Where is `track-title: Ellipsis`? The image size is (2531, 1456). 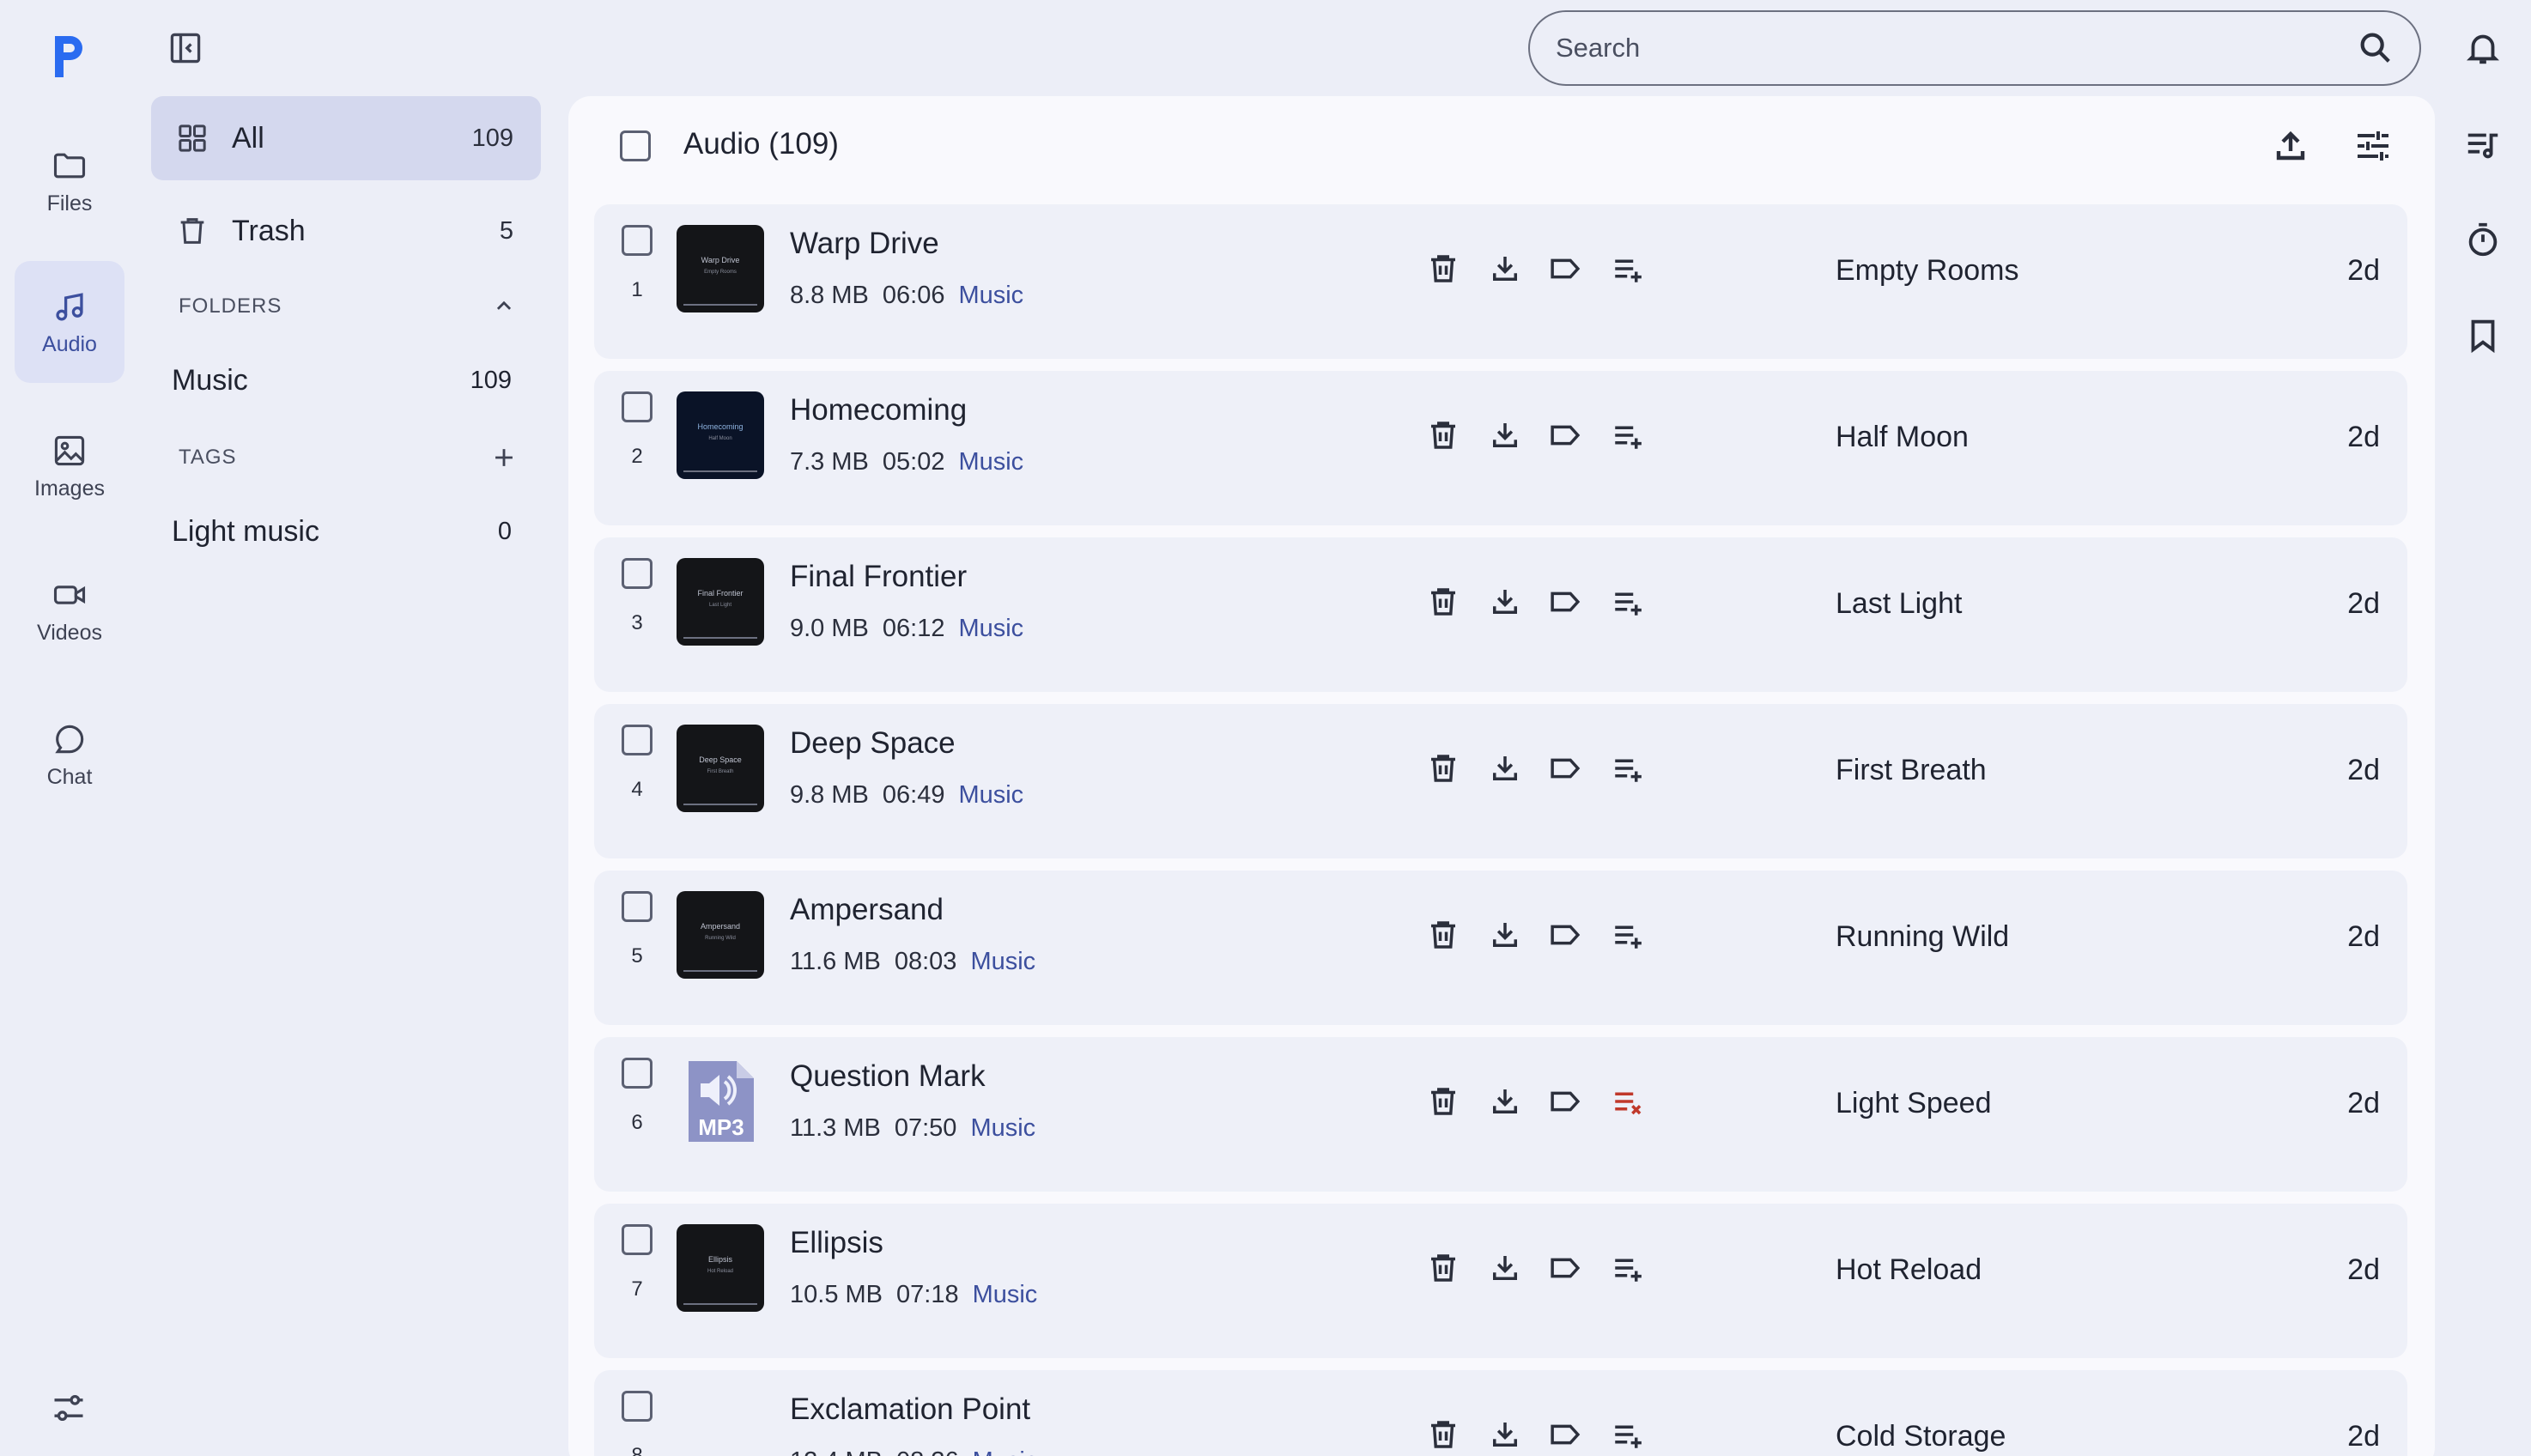
track-title: Ellipsis is located at coordinates (836, 1243).